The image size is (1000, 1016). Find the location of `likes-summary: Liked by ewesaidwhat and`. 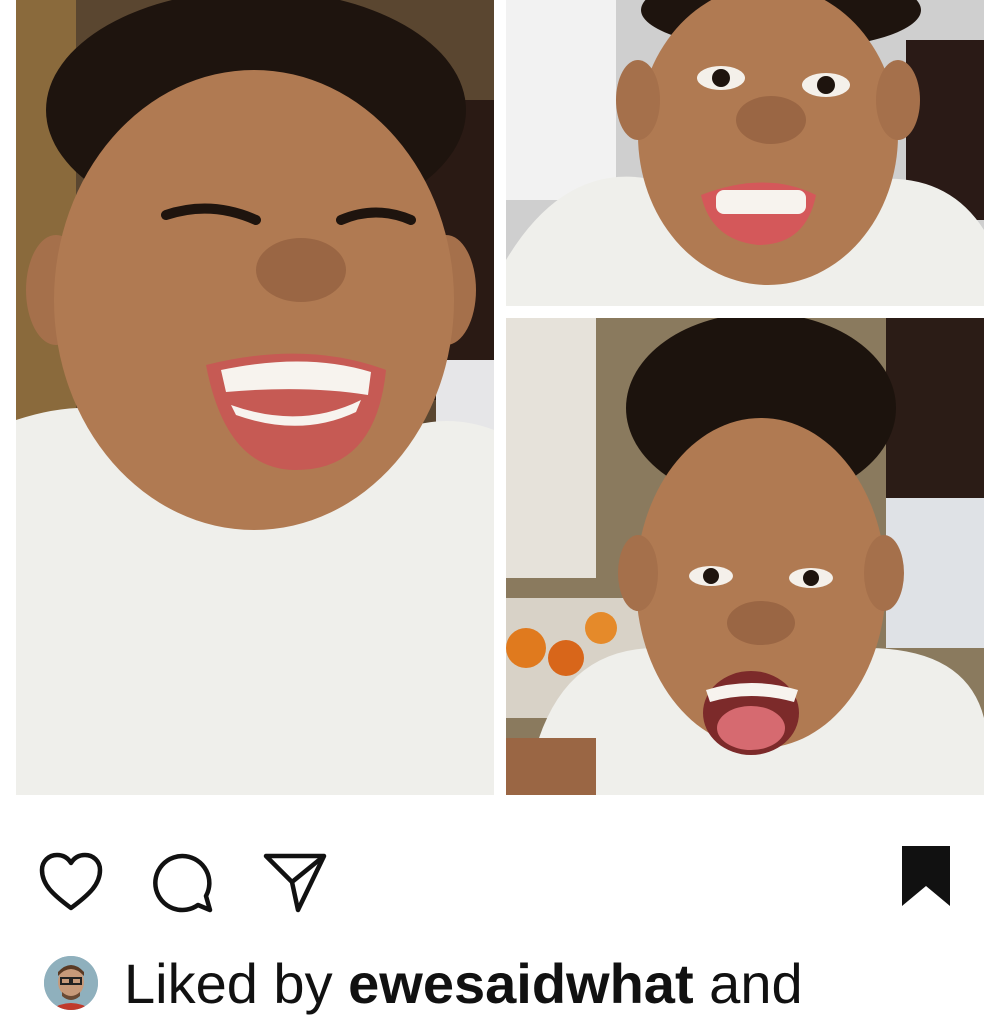

likes-summary: Liked by ewesaidwhat and is located at coordinates (519, 981).